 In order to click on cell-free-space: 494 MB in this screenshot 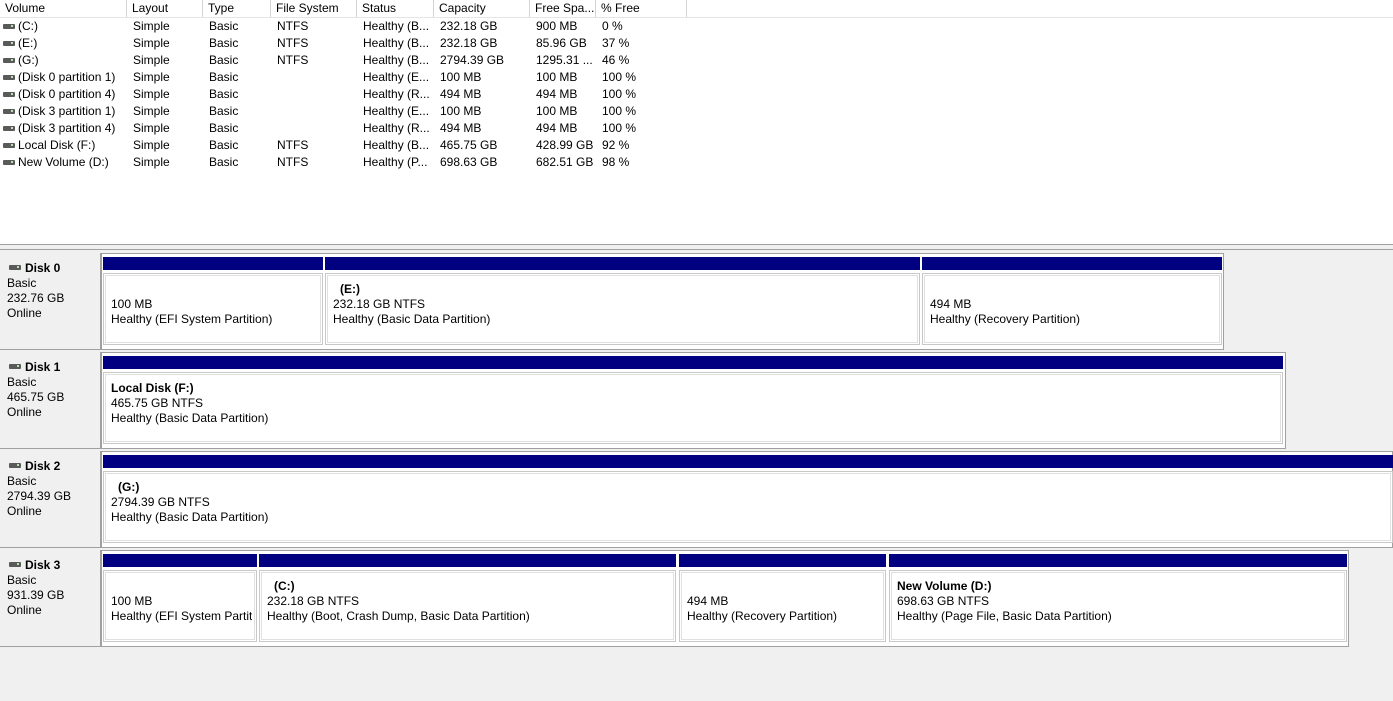, I will do `click(557, 94)`.